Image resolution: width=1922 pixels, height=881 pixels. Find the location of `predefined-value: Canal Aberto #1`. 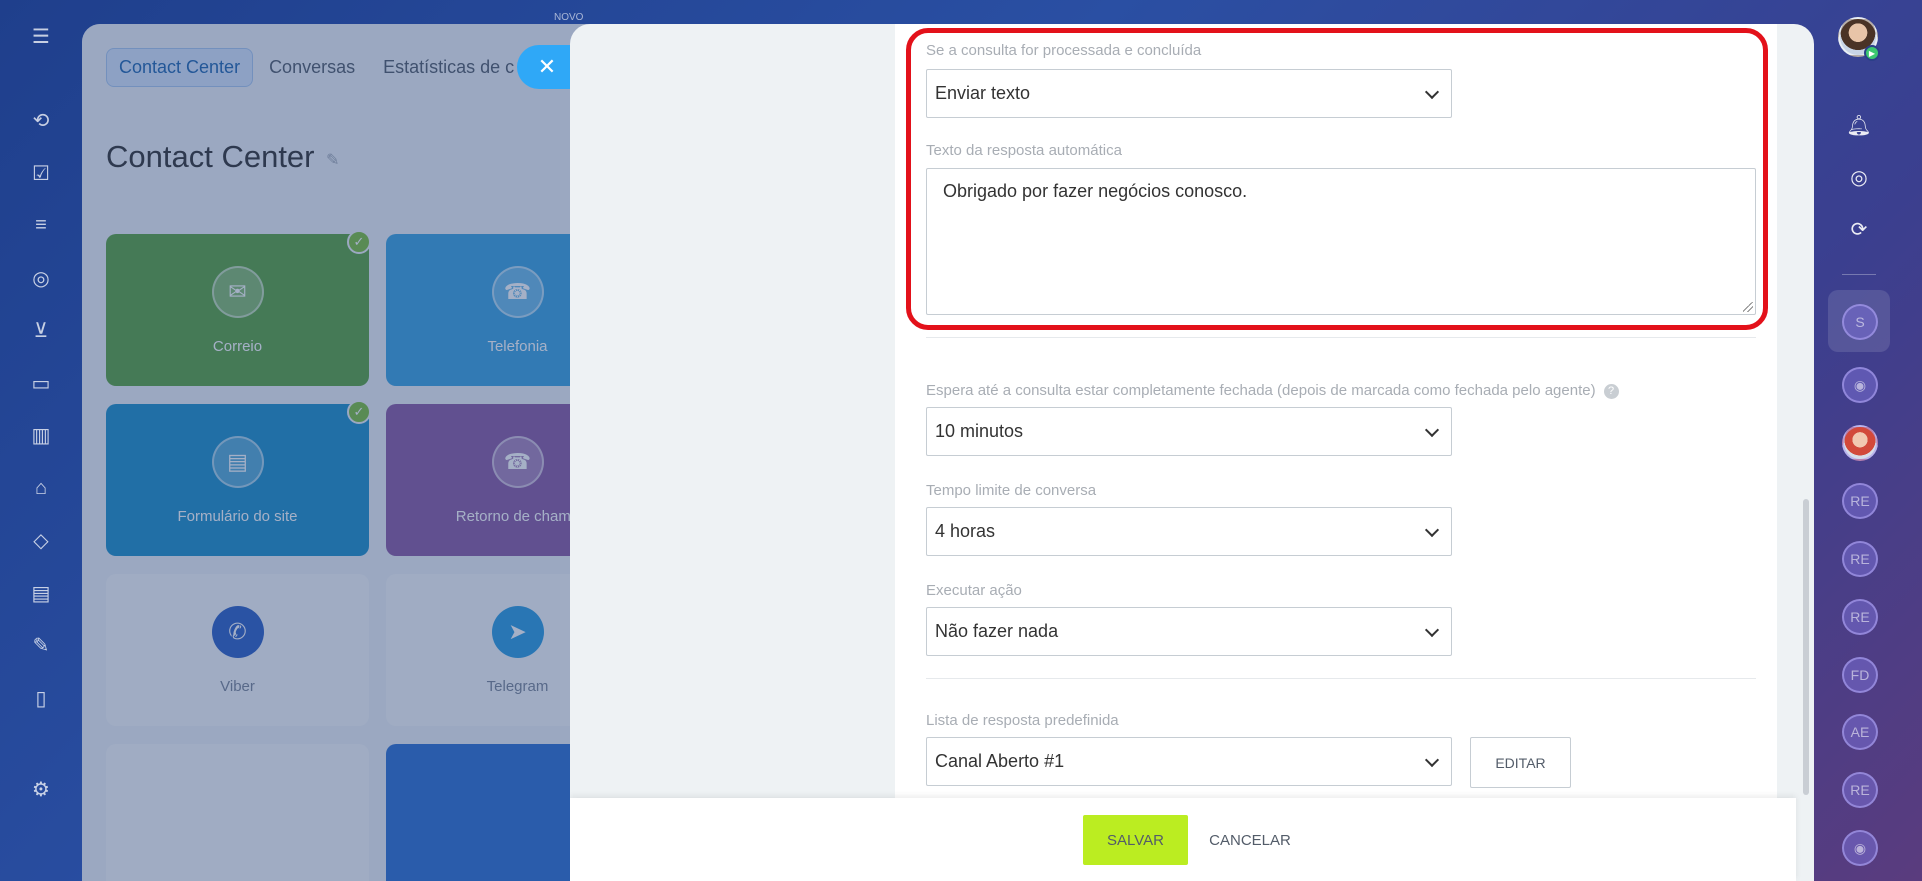

predefined-value: Canal Aberto #1 is located at coordinates (1000, 761).